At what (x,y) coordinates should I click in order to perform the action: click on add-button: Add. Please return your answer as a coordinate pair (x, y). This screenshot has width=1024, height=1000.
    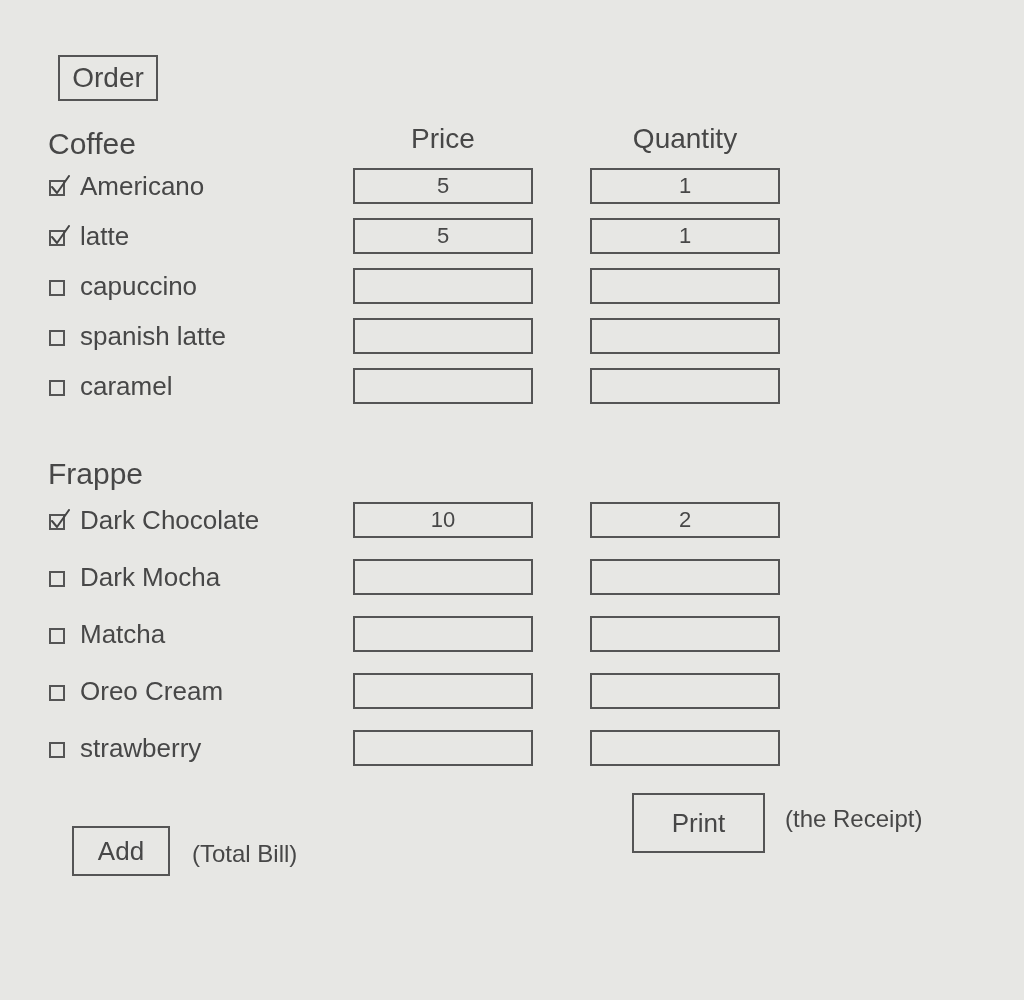
    Looking at the image, I should click on (121, 851).